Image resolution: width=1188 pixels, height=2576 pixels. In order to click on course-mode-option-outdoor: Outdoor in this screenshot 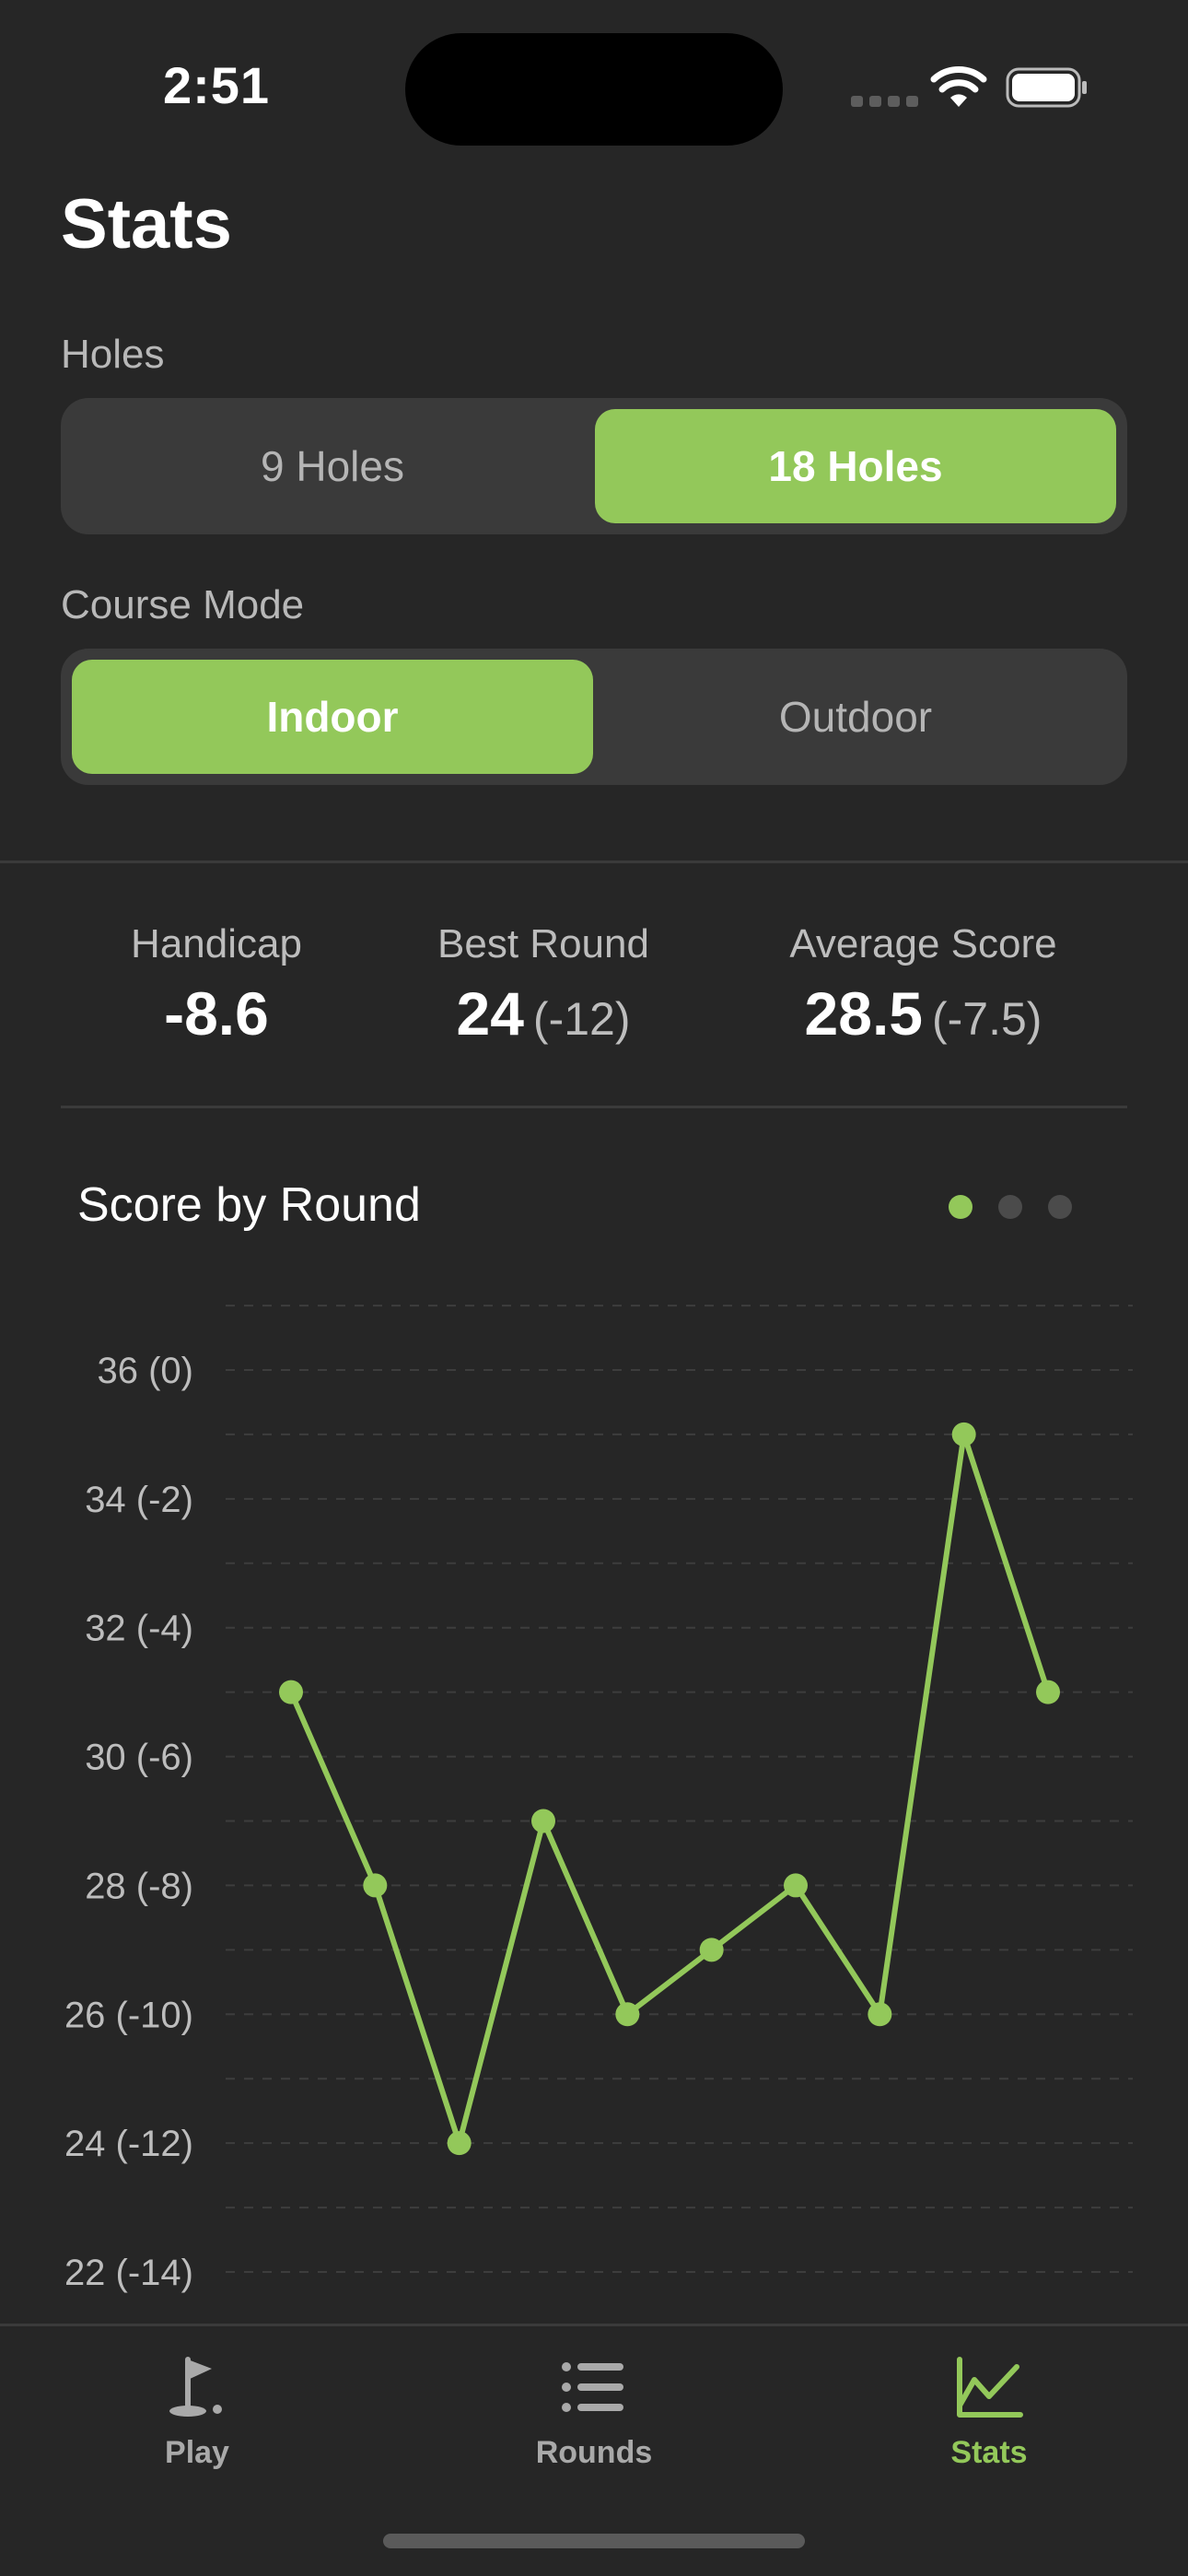, I will do `click(855, 717)`.